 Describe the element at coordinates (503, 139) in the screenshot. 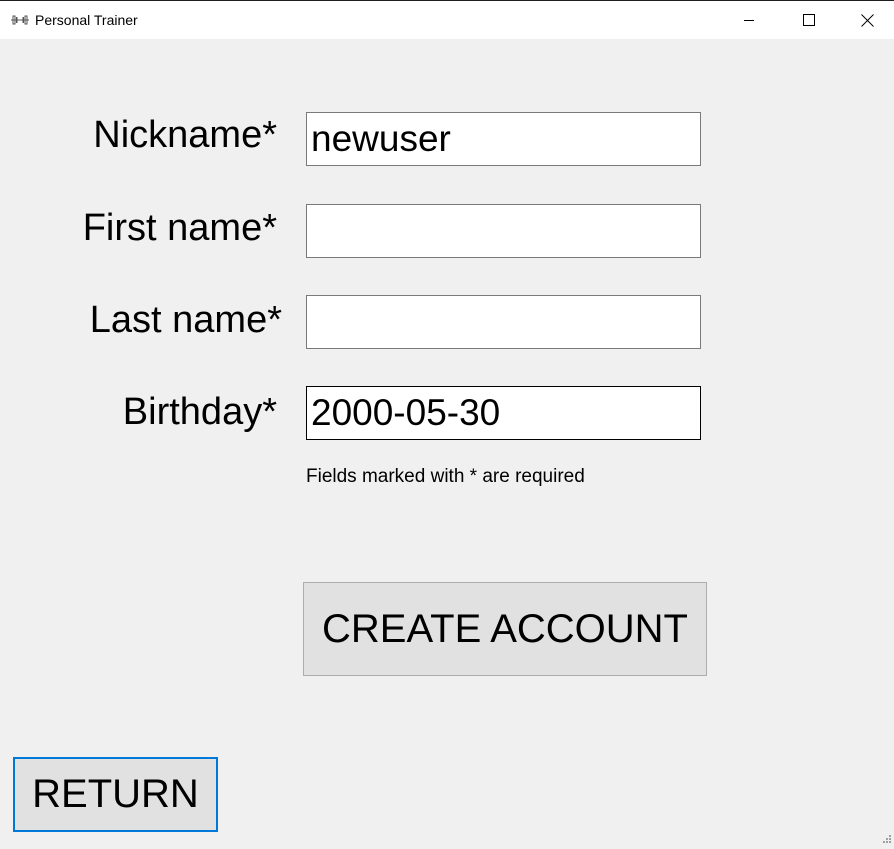

I see `nickname-input` at that location.